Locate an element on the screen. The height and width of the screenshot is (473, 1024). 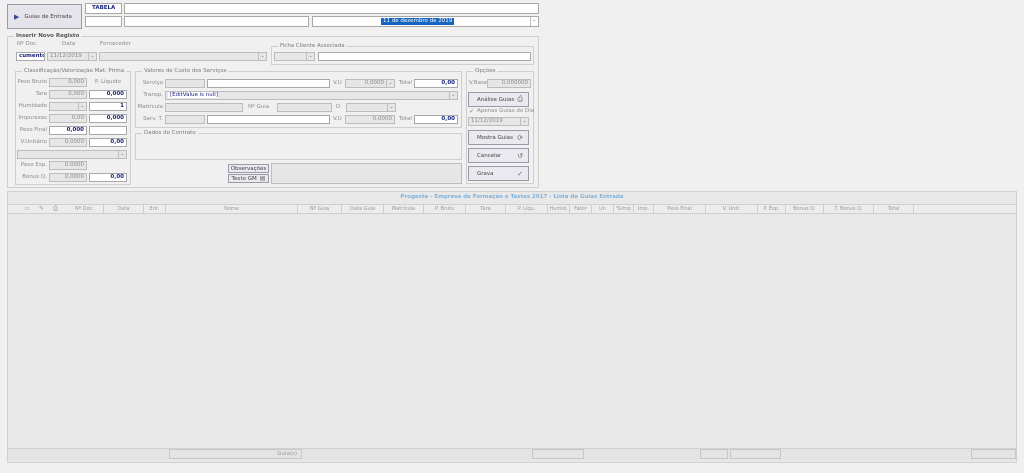
valores-title: Valores de Custo dos Serviços is located at coordinates (185, 71).